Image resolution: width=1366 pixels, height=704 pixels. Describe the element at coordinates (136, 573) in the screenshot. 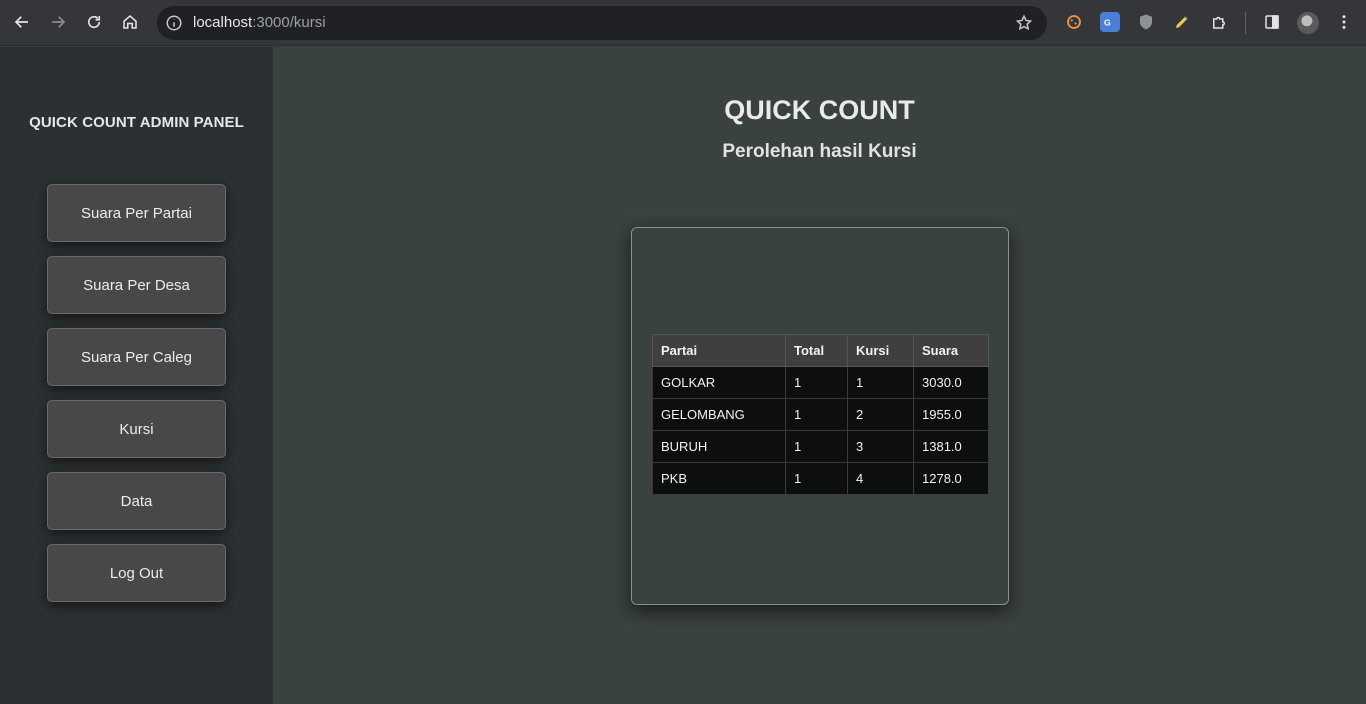

I see `logout-button: Log Out` at that location.